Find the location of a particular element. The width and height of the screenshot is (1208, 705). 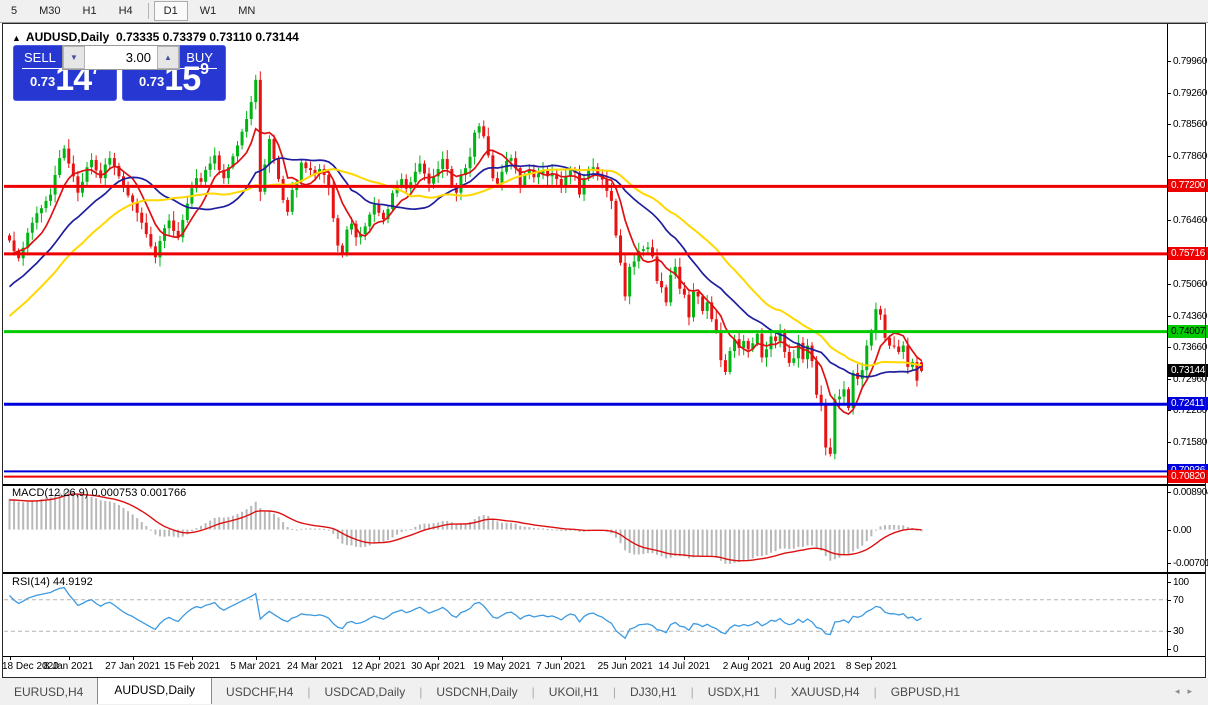

price-tick-label: 0.79960 is located at coordinates (1190, 61).